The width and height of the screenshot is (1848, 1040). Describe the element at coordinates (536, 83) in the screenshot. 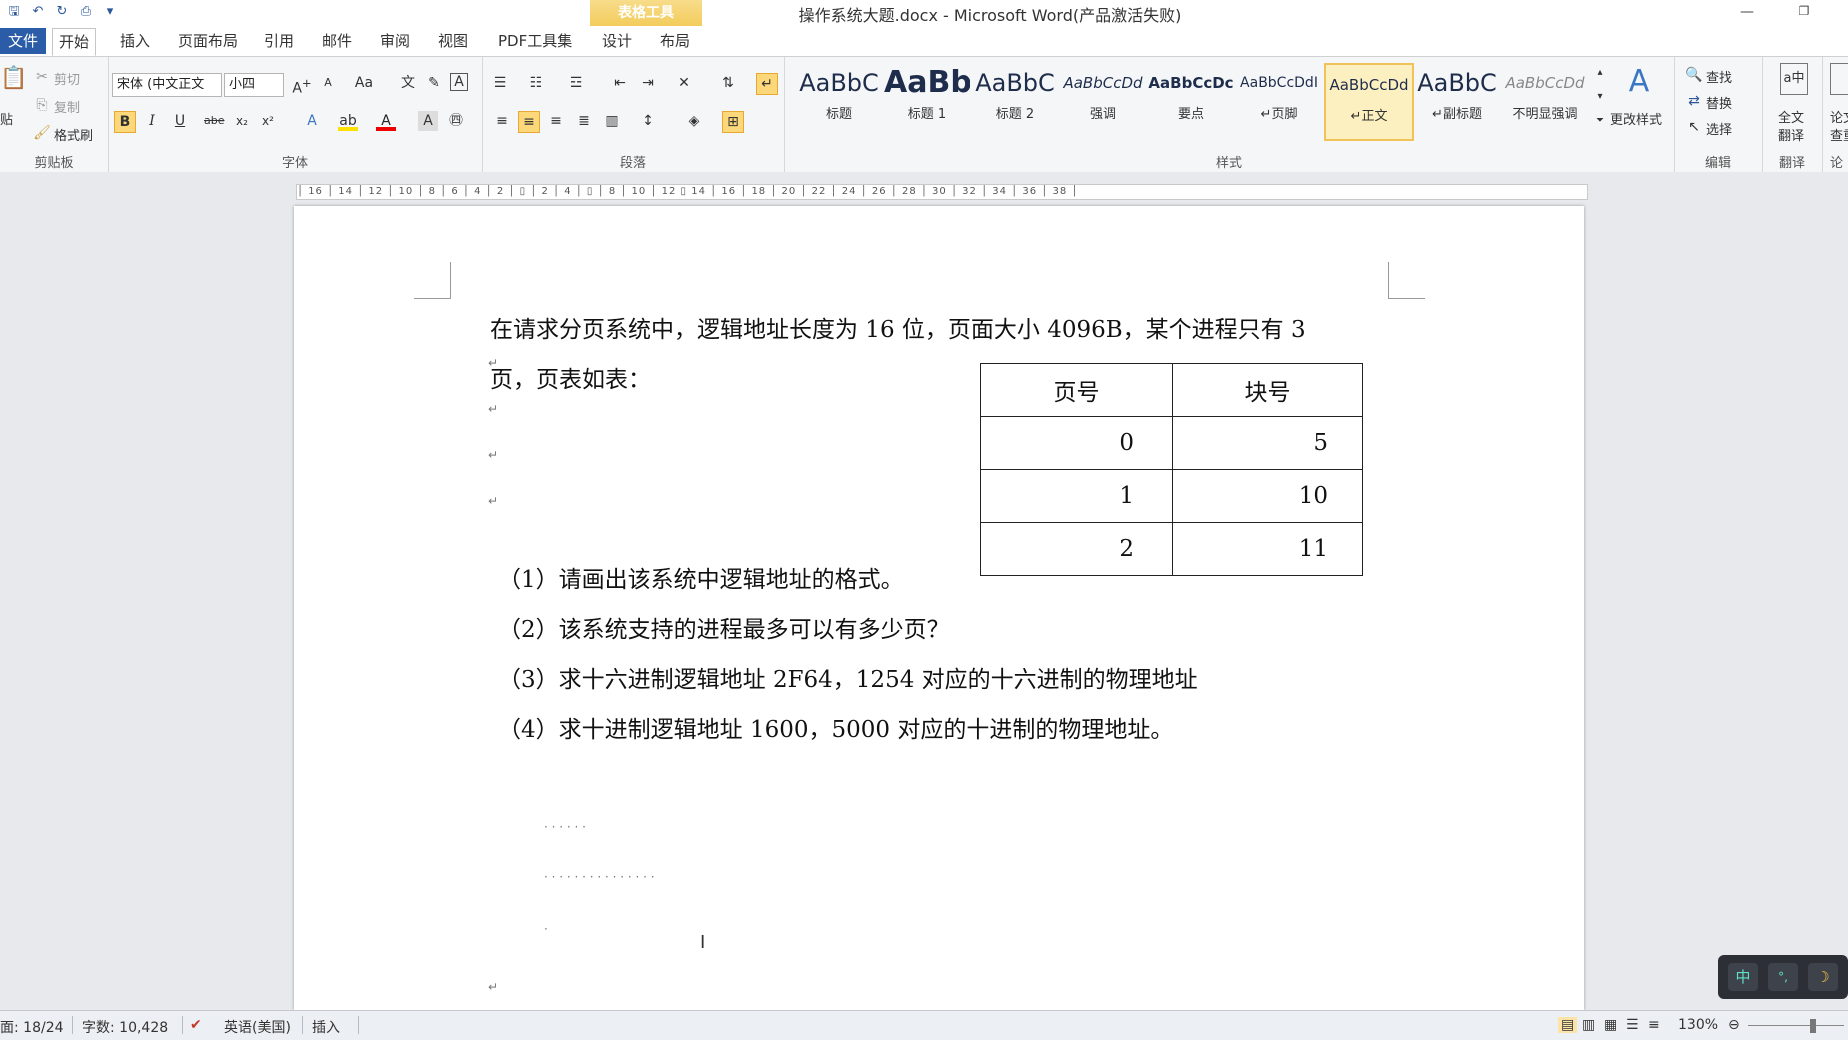

I see `numbering-icon: ☷` at that location.